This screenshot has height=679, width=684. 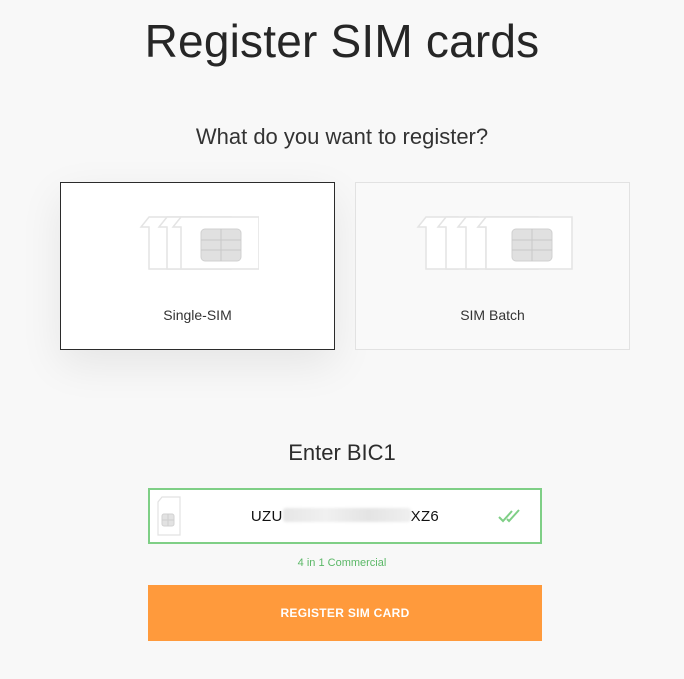 I want to click on redacted-segment, so click(x=346, y=515).